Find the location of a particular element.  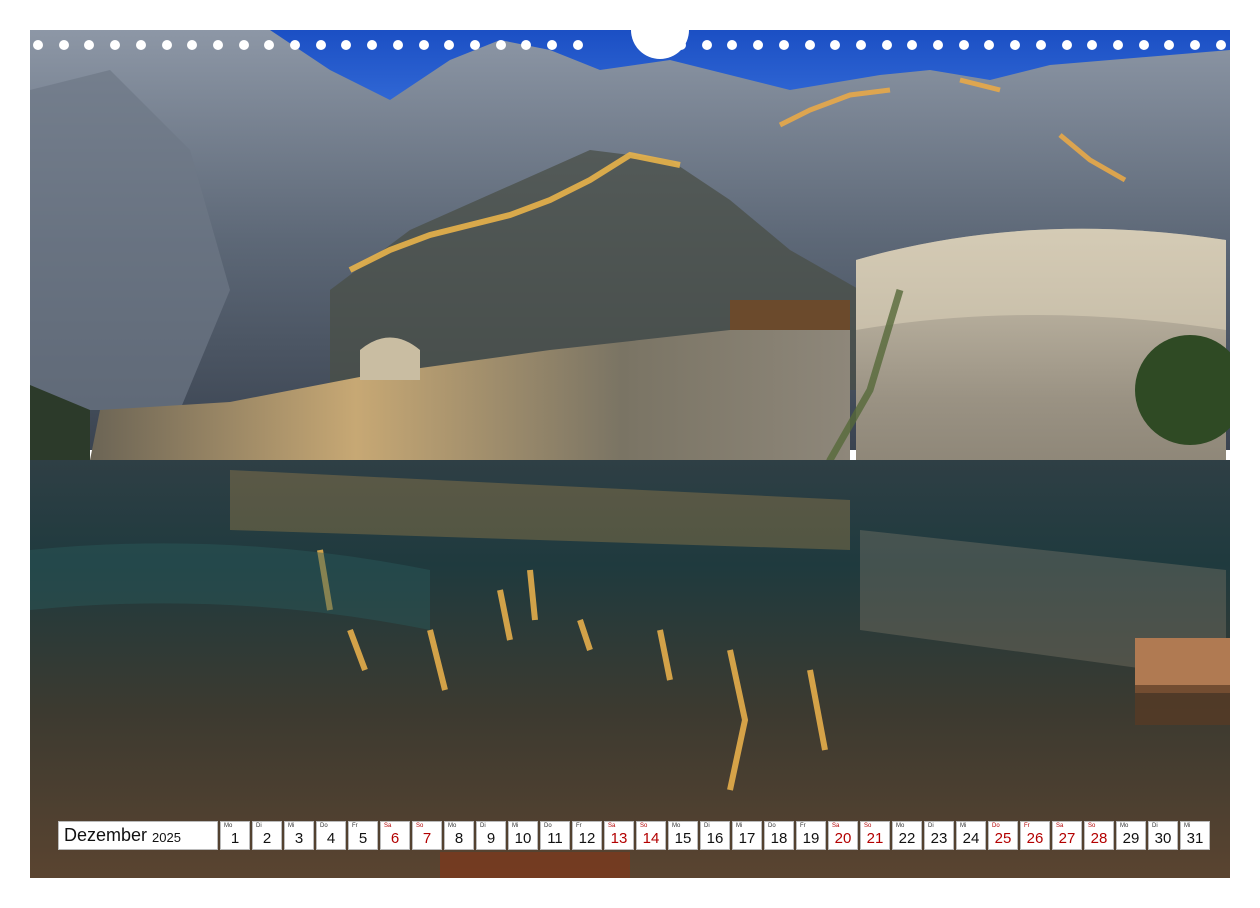

day-cell: Do 25 is located at coordinates (1003, 835).